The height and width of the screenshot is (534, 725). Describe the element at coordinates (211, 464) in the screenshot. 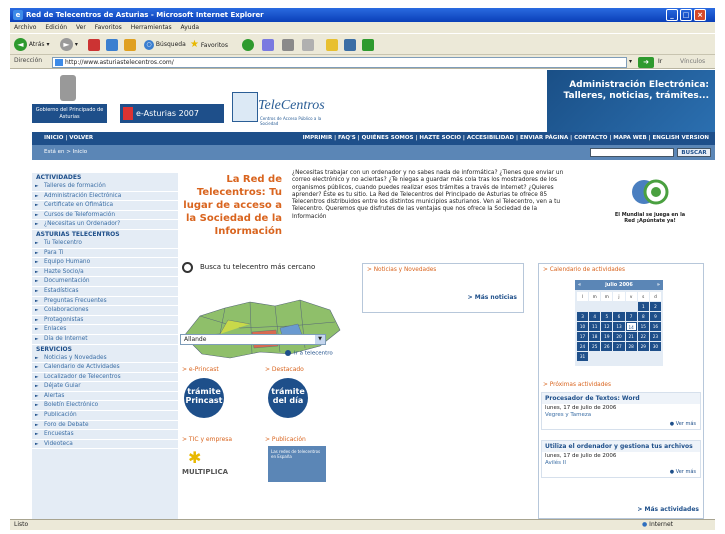

I see `multiplica-logo: ✱ MULTIPLICA` at that location.